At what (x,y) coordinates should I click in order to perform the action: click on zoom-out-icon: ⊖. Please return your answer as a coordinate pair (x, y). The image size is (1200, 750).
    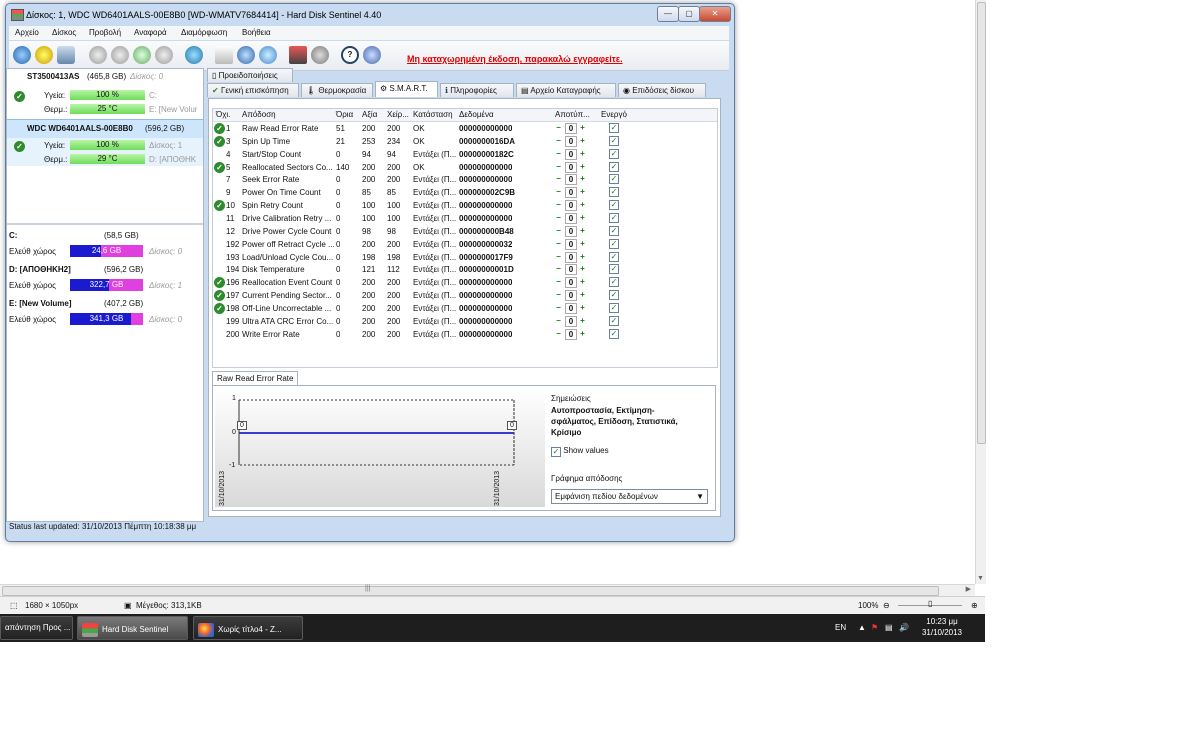
    Looking at the image, I should click on (886, 605).